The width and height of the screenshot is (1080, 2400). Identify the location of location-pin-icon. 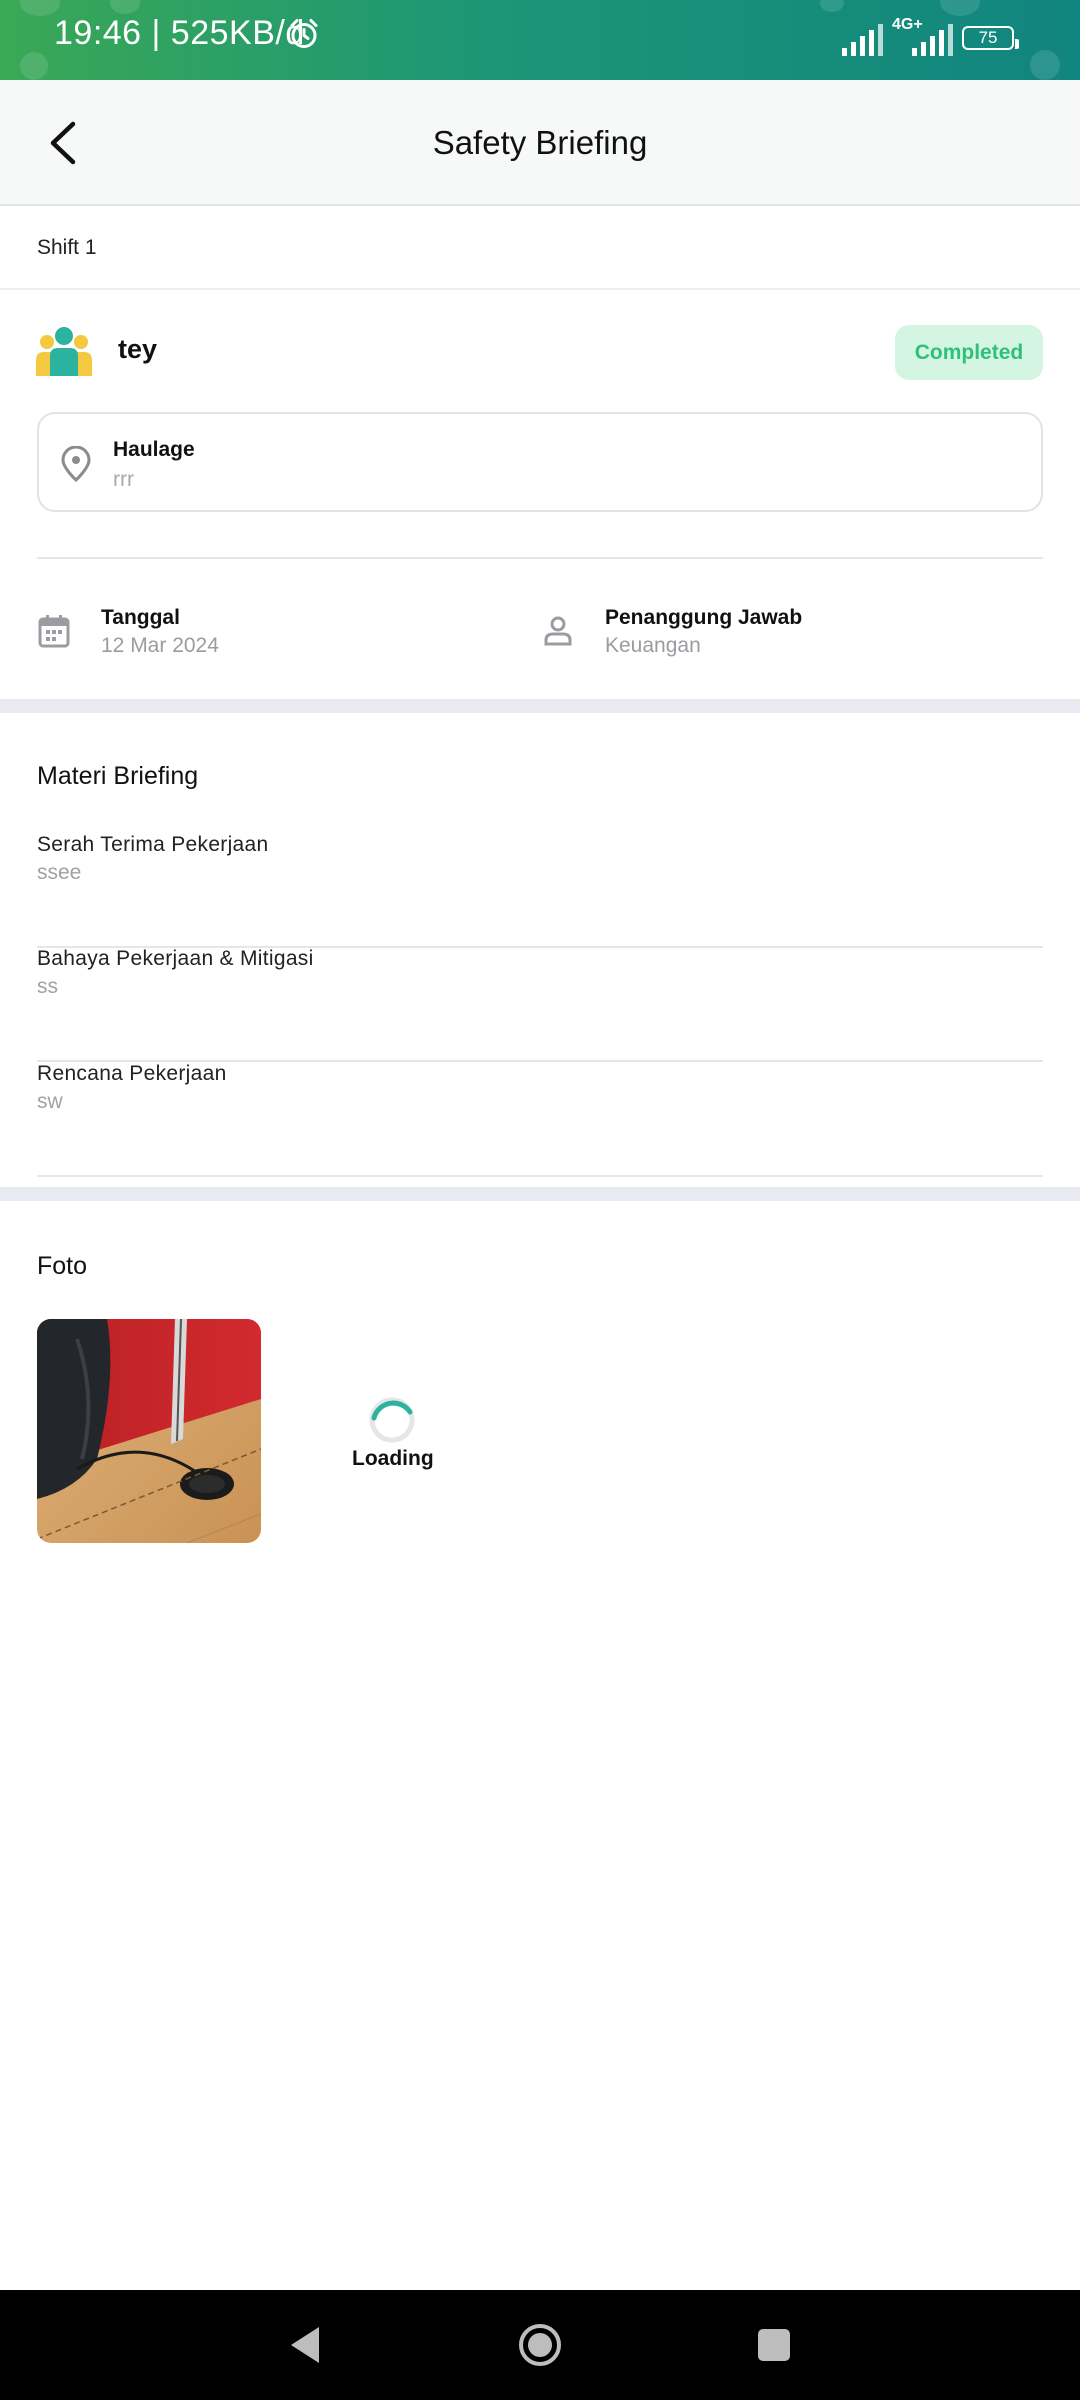
(76, 466).